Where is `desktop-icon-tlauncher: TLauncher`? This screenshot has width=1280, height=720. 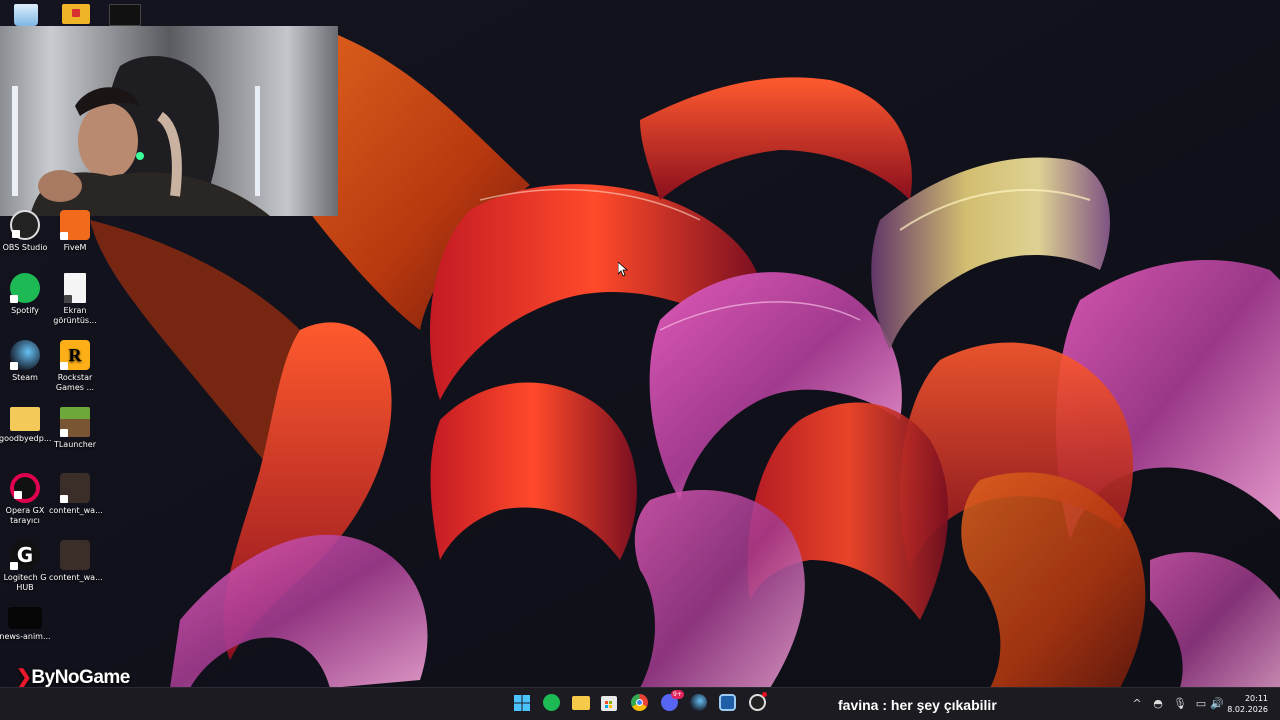
desktop-icon-tlauncher: TLauncher is located at coordinates (75, 428).